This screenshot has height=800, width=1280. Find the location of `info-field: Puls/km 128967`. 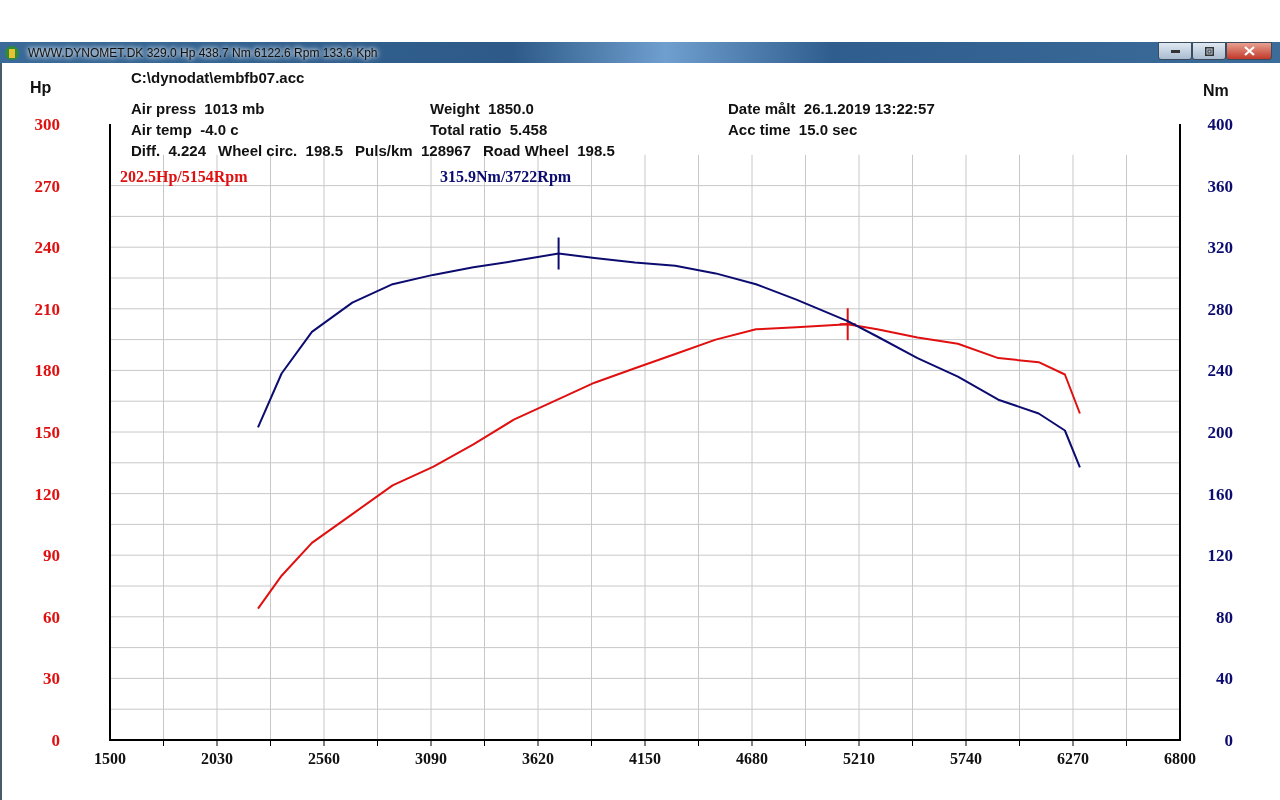

info-field: Puls/km 128967 is located at coordinates (413, 150).